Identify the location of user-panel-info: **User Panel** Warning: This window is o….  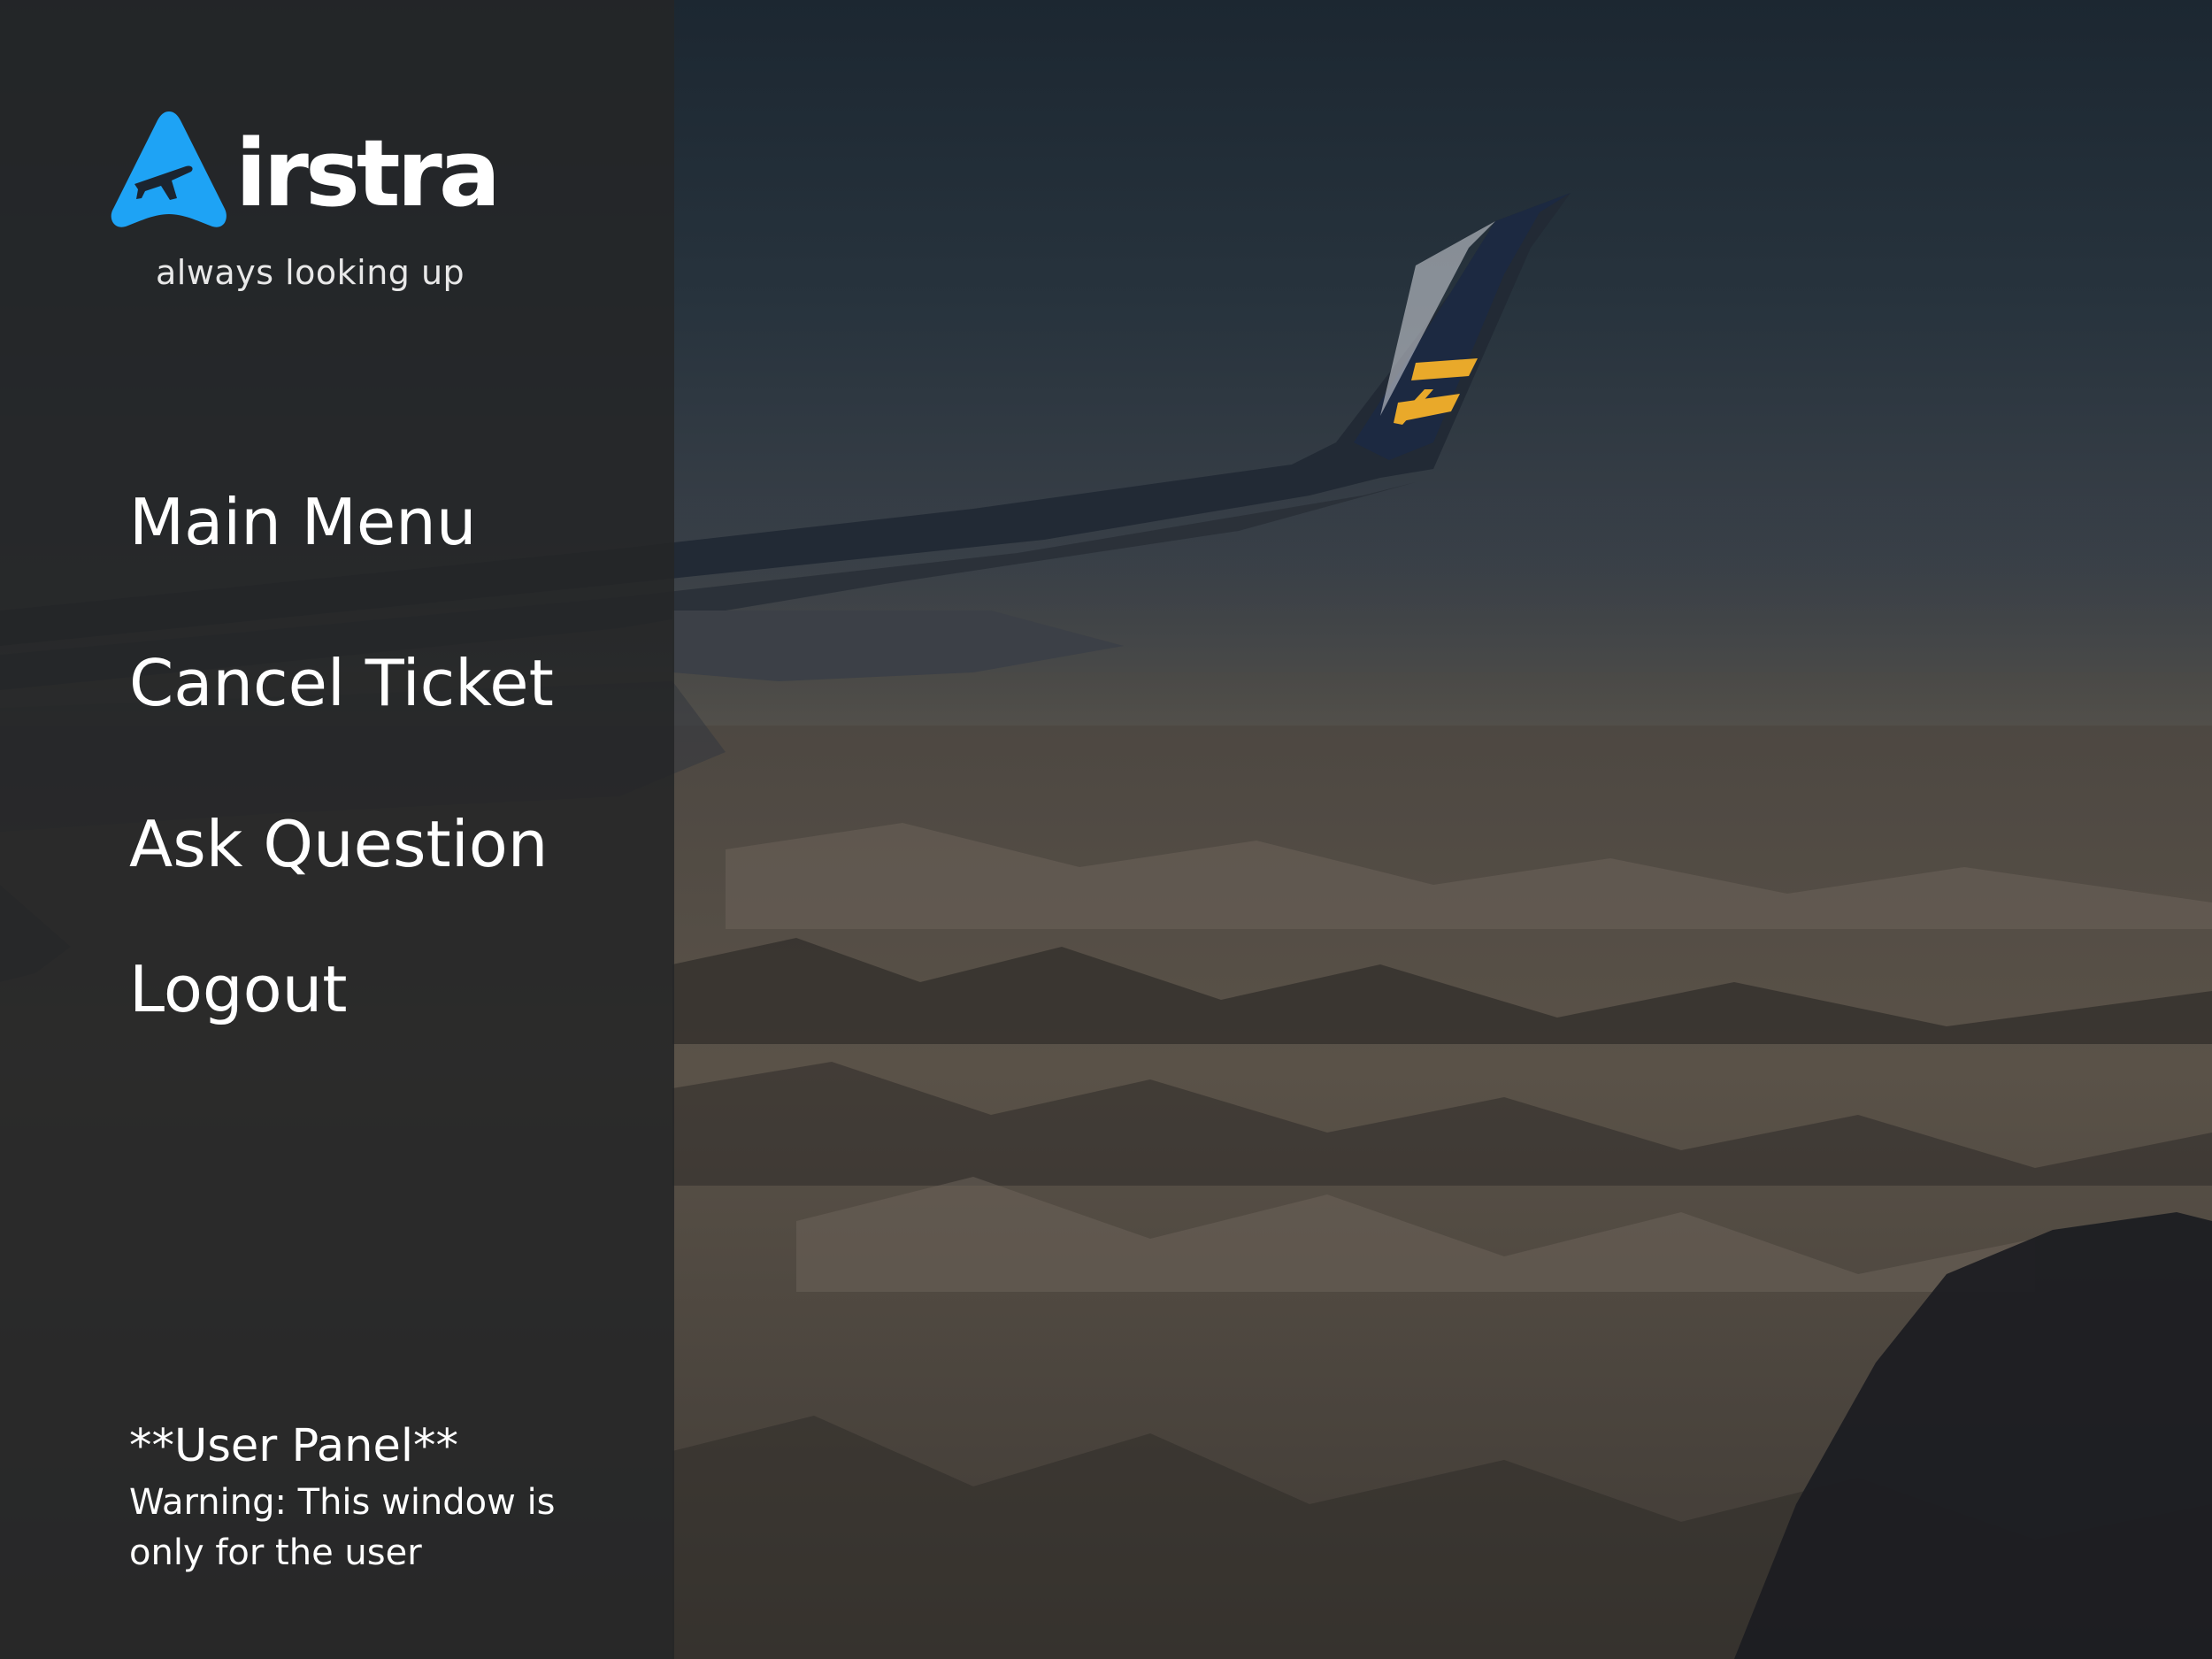
(377, 1497).